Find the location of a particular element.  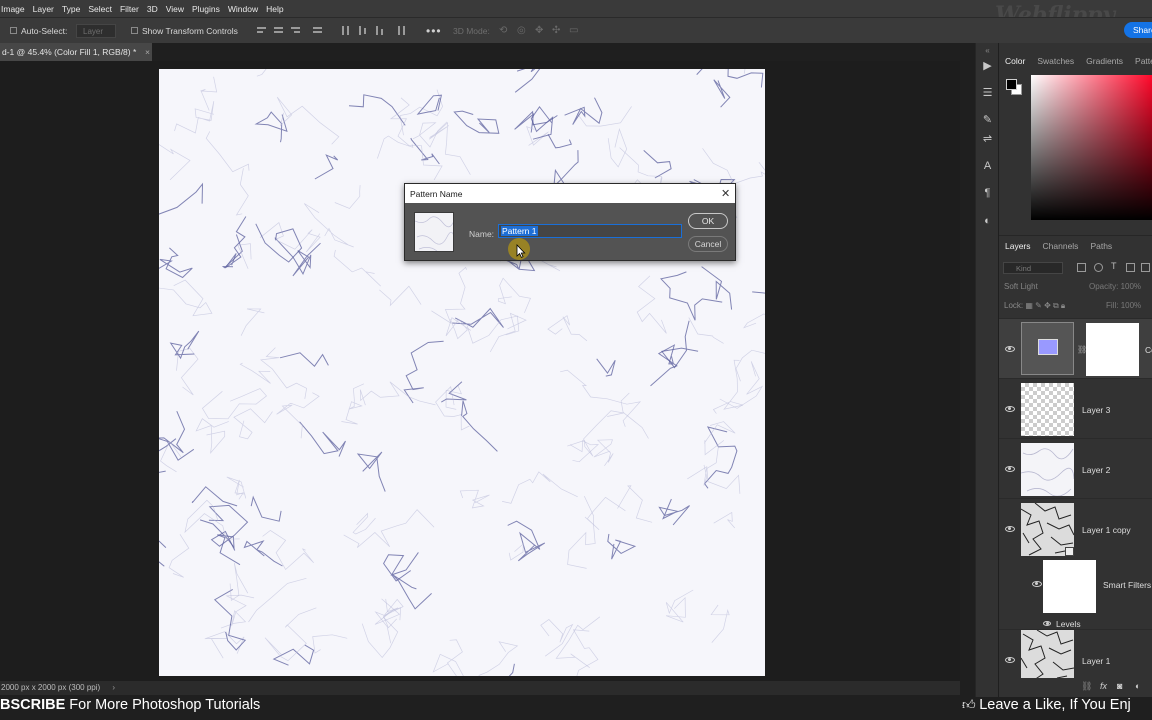

brush-icon: ✎ is located at coordinates (987, 120).